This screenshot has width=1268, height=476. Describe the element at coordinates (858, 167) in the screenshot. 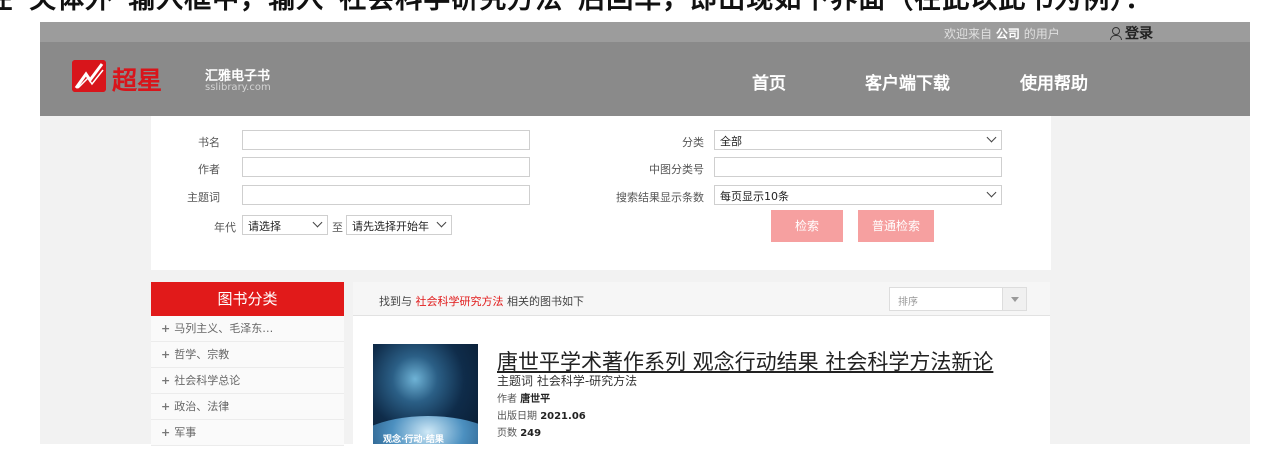

I see `clc-input` at that location.